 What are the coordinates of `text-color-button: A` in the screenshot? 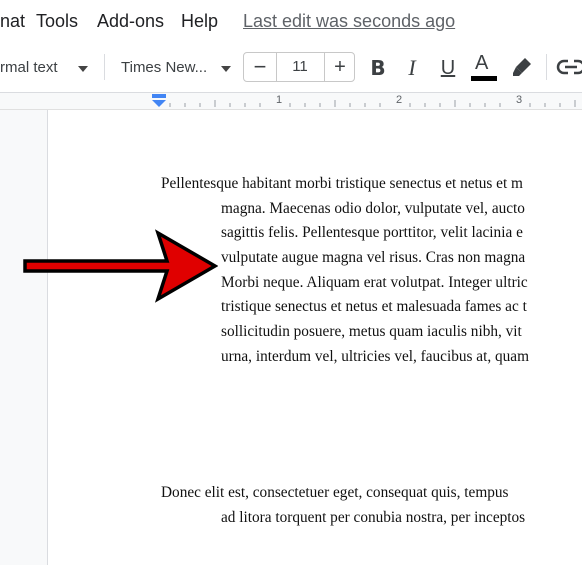 It's located at (484, 69).